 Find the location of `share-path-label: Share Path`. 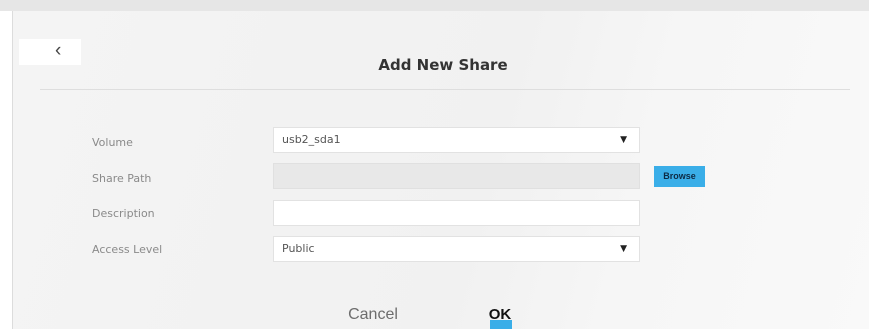

share-path-label: Share Path is located at coordinates (122, 178).